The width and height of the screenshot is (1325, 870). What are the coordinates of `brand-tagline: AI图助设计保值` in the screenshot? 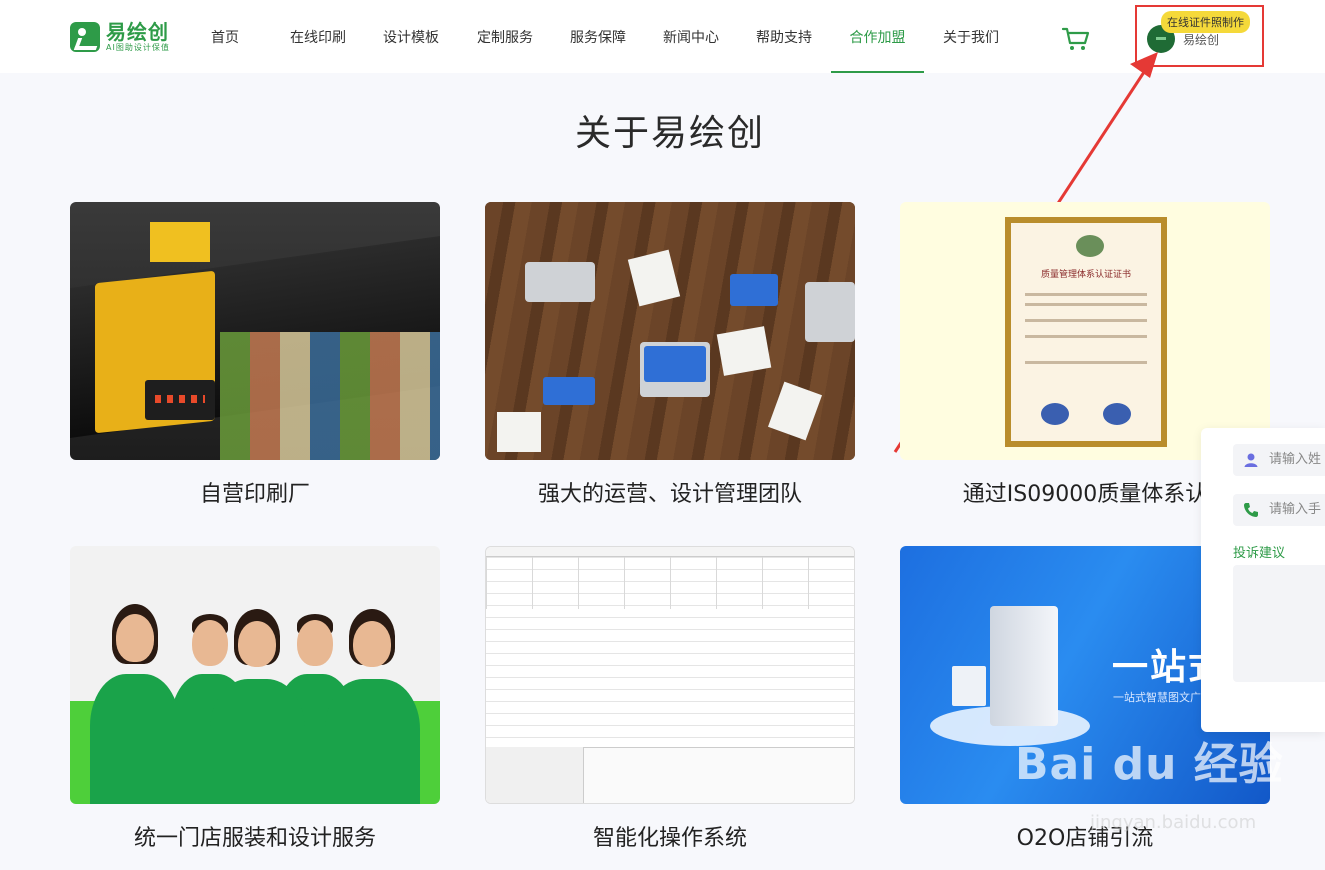 It's located at (138, 47).